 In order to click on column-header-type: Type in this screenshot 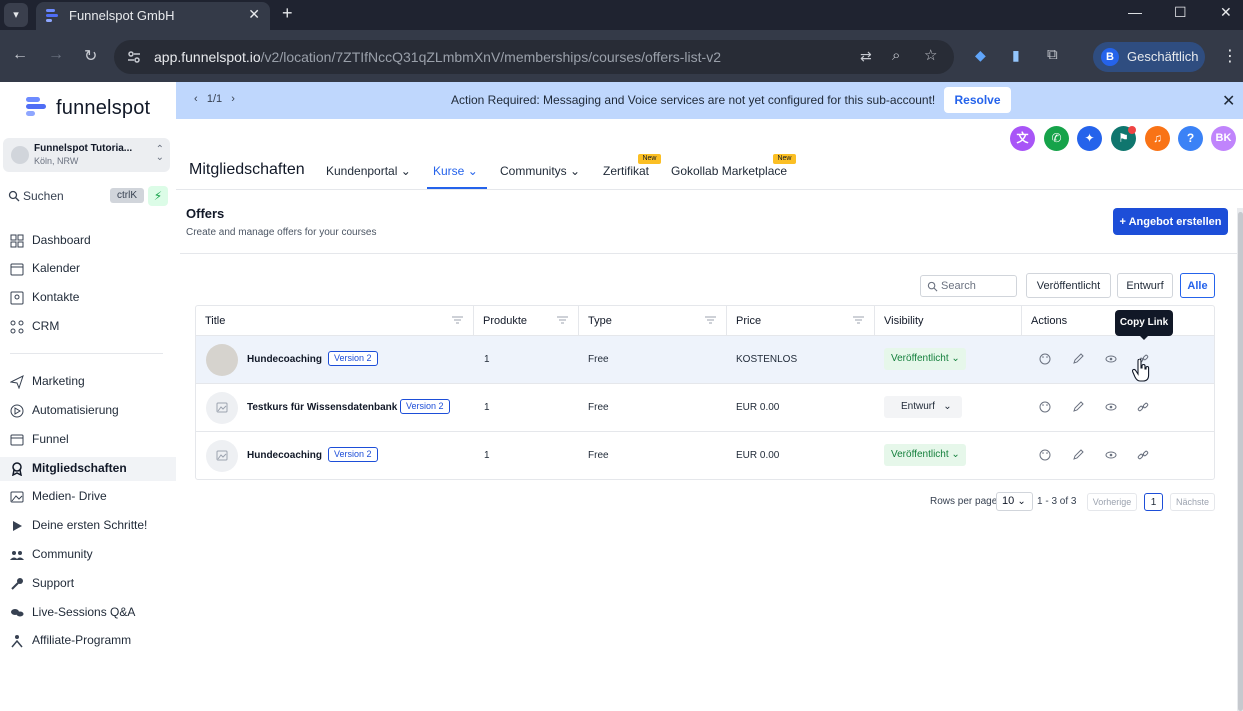, I will do `click(653, 321)`.